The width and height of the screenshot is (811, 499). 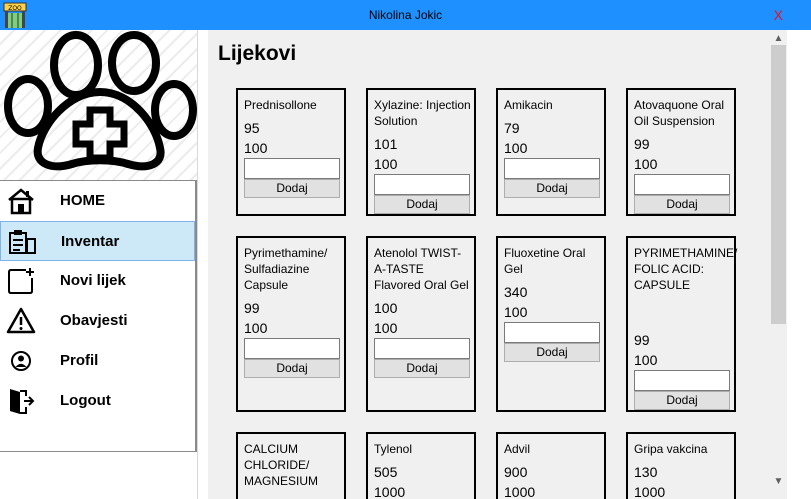 I want to click on medicine-name: Pyrimethamine/ Sulfadiazine Capsule, so click(x=286, y=269).